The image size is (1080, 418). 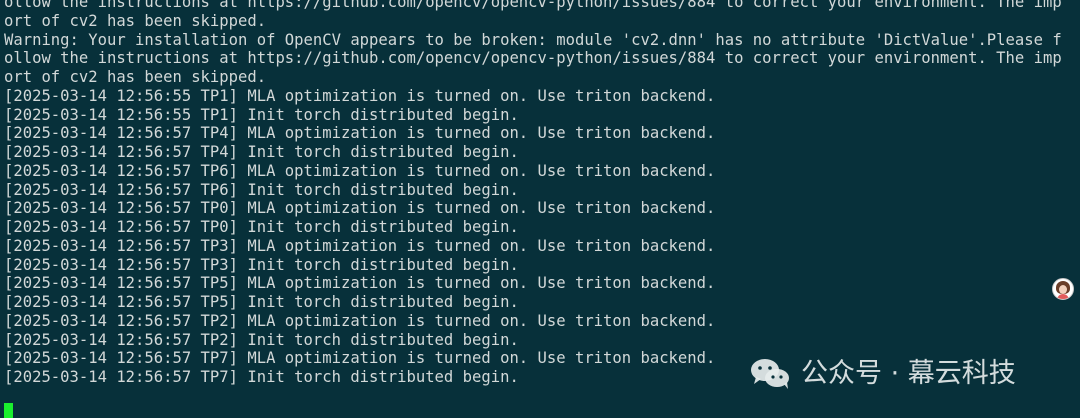 I want to click on wechat-icon, so click(x=770, y=374).